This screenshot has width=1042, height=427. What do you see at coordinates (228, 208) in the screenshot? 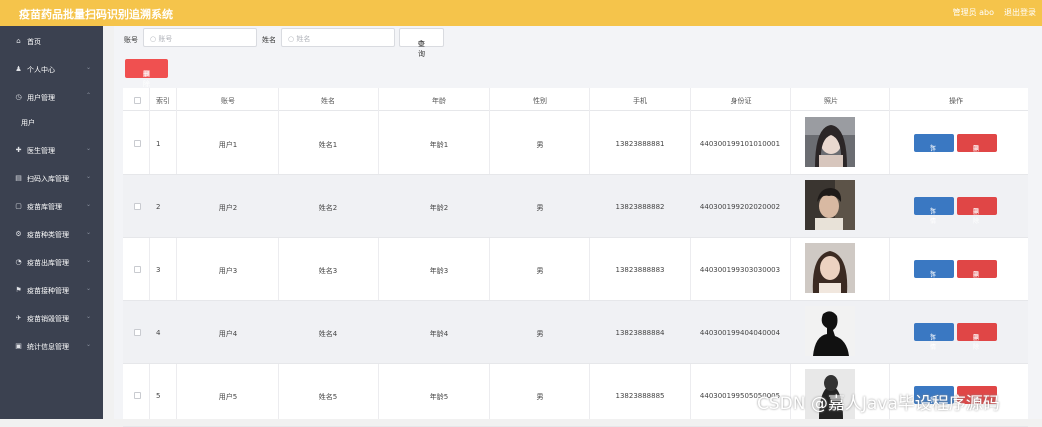
I see `cell-account: 用户2` at bounding box center [228, 208].